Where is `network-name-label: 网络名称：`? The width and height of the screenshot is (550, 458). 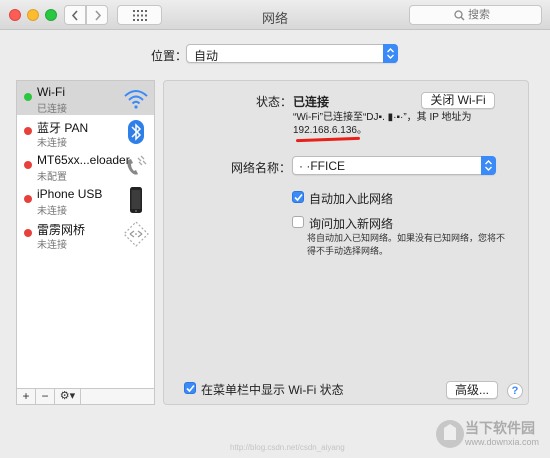
network-name-label: 网络名称： is located at coordinates (261, 168).